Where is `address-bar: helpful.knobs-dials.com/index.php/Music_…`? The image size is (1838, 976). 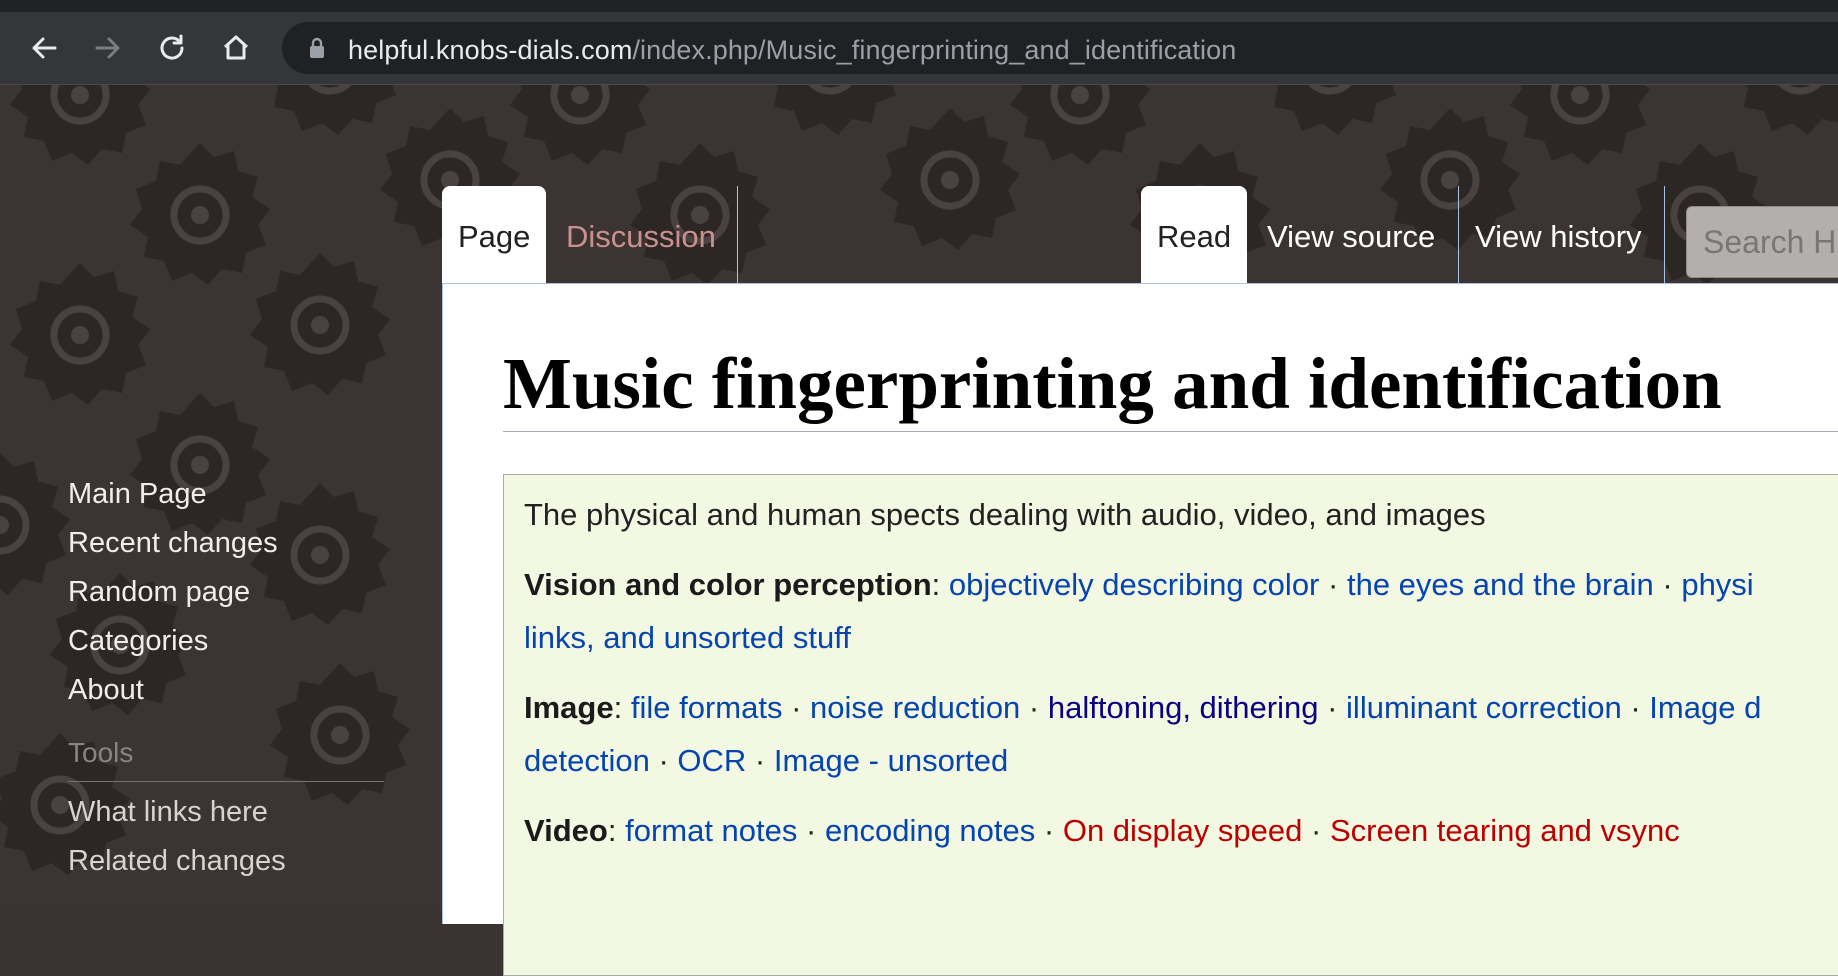
address-bar: helpful.knobs-dials.com/index.php/Music_… is located at coordinates (1060, 48).